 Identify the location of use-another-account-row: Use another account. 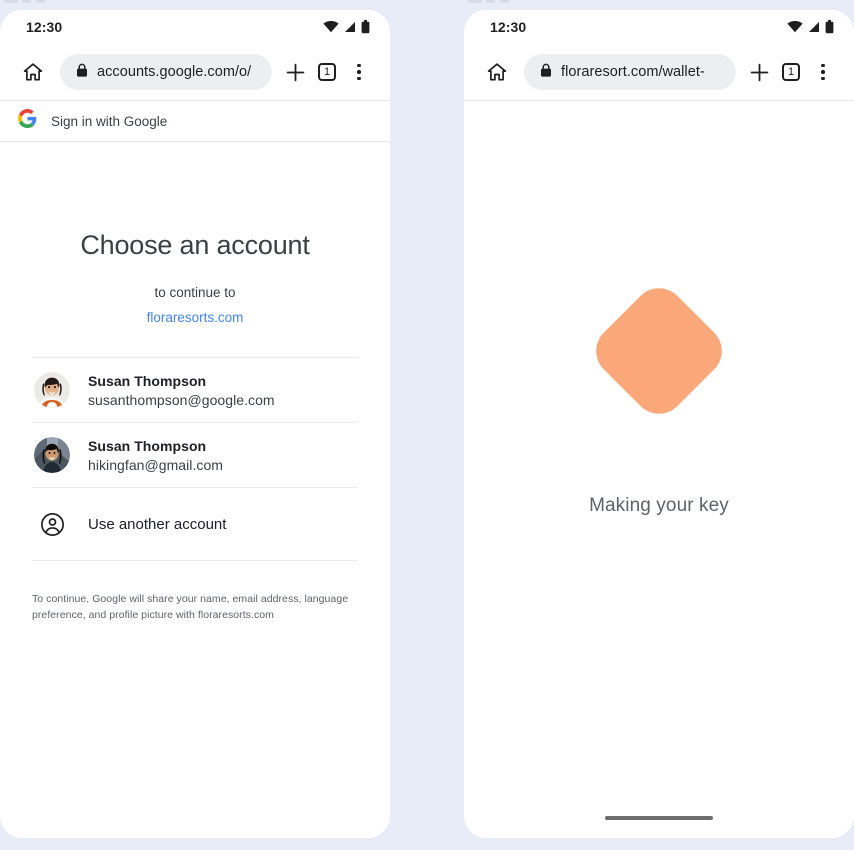
(195, 524).